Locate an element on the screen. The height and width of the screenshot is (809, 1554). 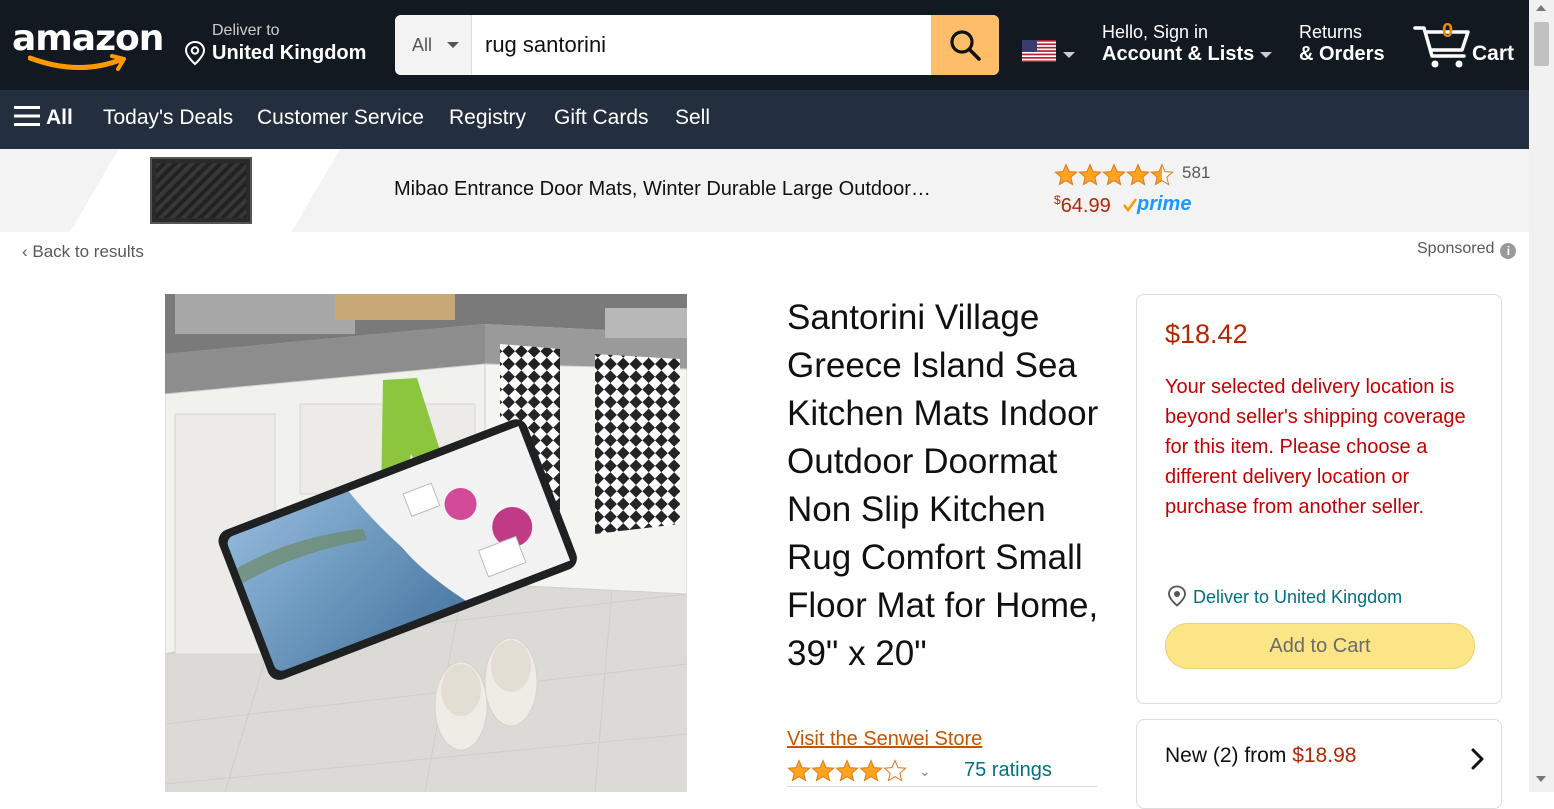
product-rating: ⌄ 75 ratings is located at coordinates (942, 772).